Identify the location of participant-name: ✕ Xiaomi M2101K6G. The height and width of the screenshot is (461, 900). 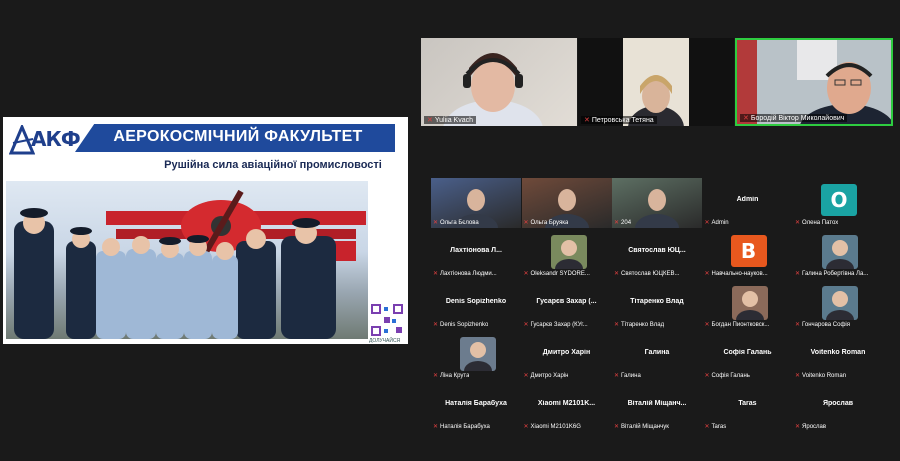
(552, 427).